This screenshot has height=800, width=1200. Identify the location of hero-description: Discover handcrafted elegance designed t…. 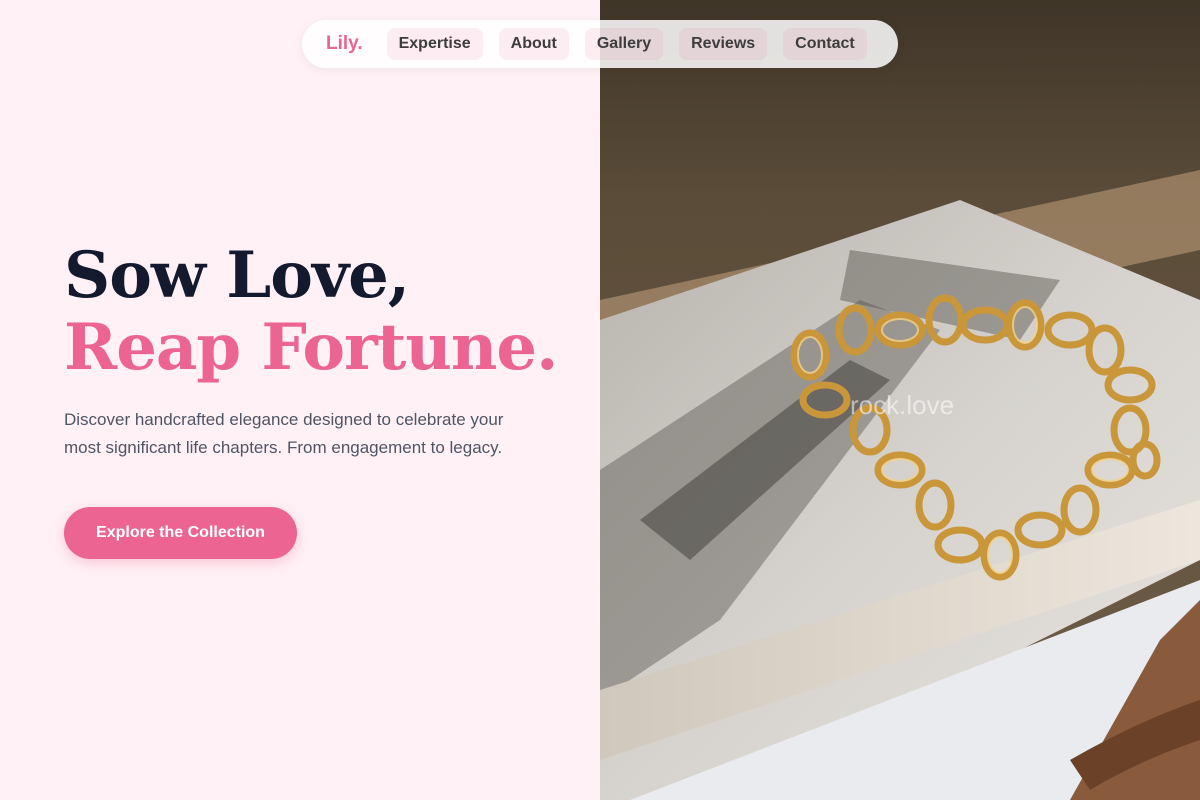
(284, 433).